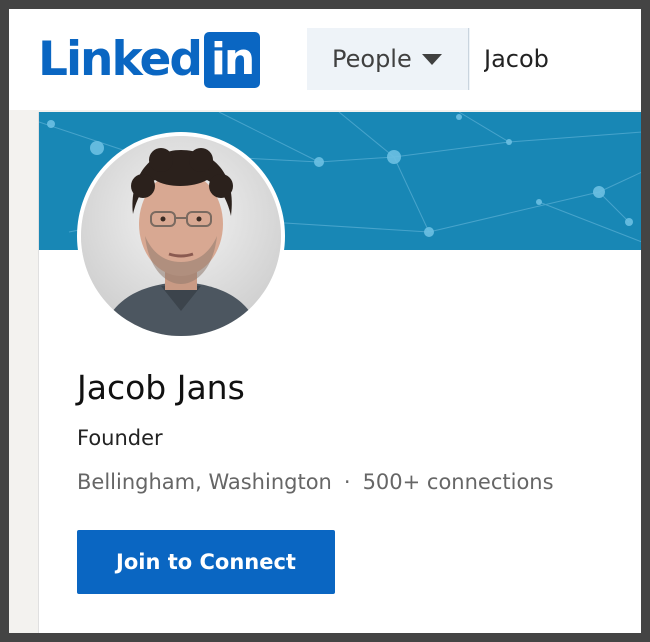 This screenshot has width=650, height=642. I want to click on profile-name: Jacob Jans, so click(161, 387).